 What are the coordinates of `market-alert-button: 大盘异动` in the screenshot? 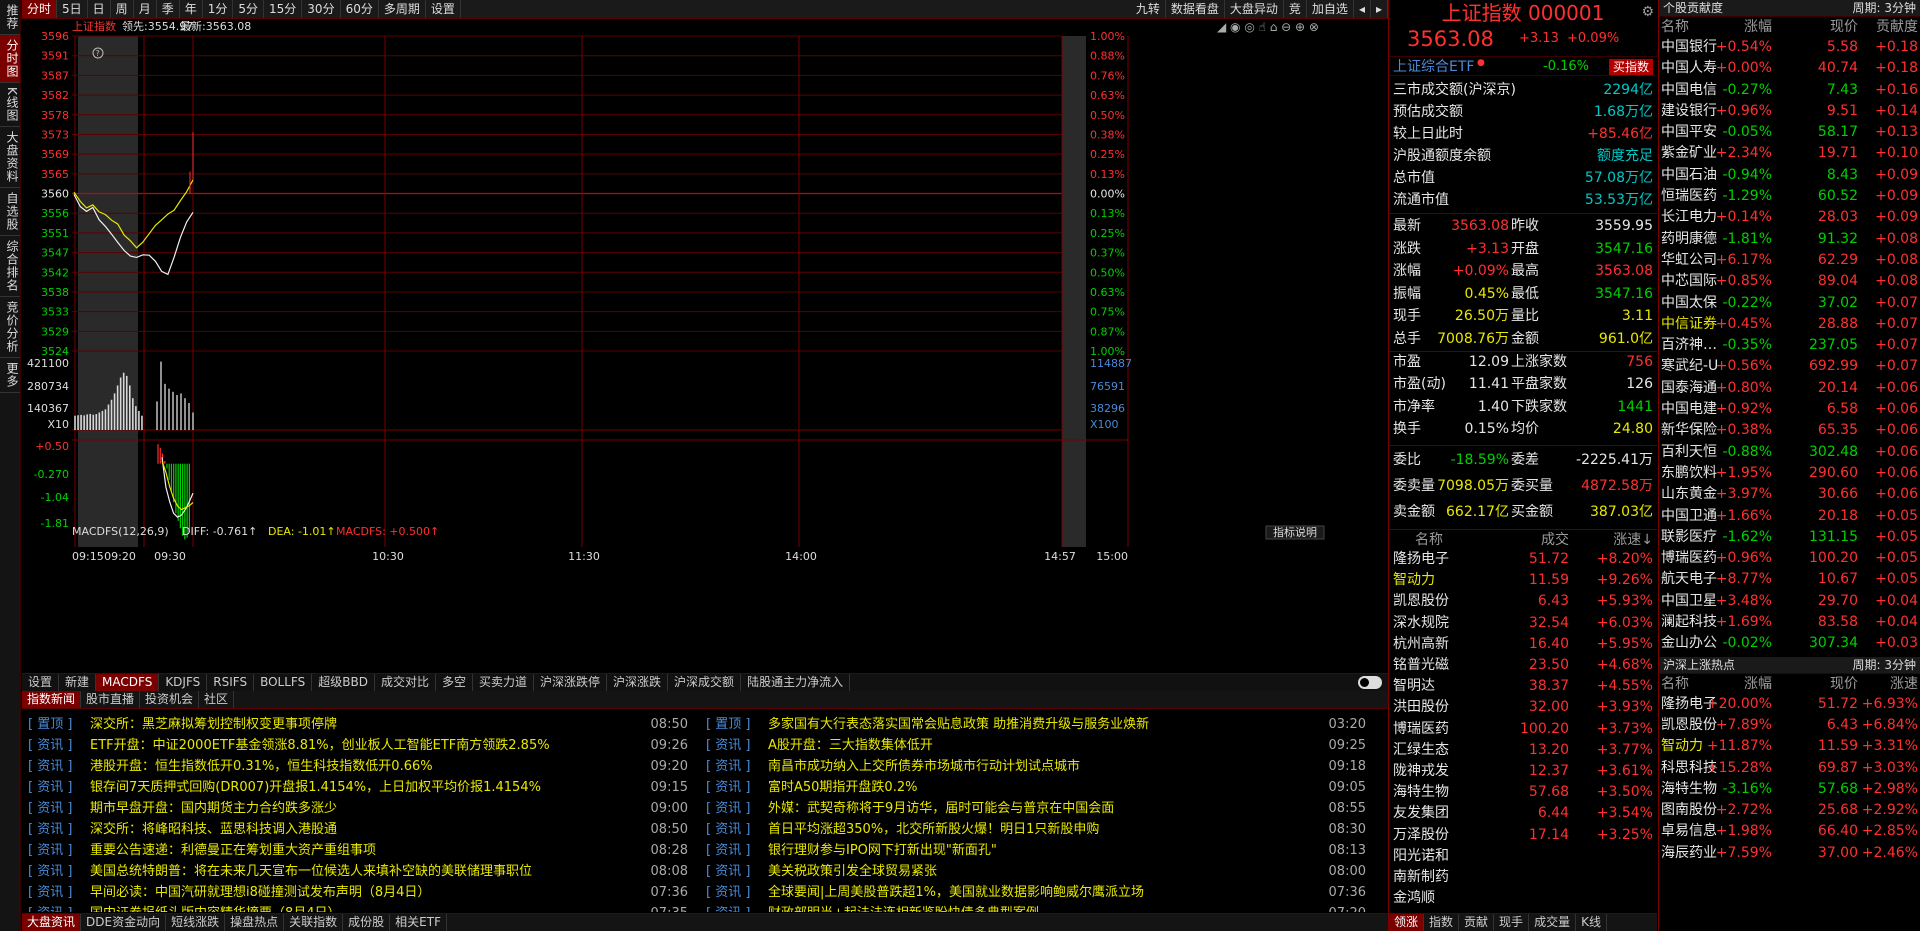 It's located at (1254, 9).